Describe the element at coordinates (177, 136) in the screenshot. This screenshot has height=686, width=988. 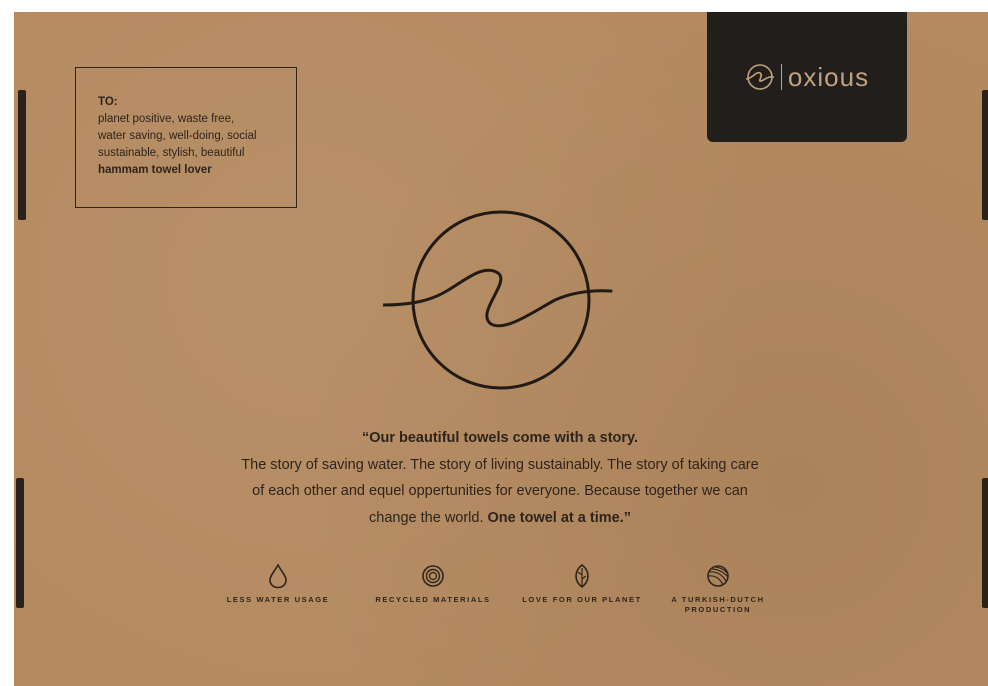
I see `address-line: water saving, well-doing, social` at that location.